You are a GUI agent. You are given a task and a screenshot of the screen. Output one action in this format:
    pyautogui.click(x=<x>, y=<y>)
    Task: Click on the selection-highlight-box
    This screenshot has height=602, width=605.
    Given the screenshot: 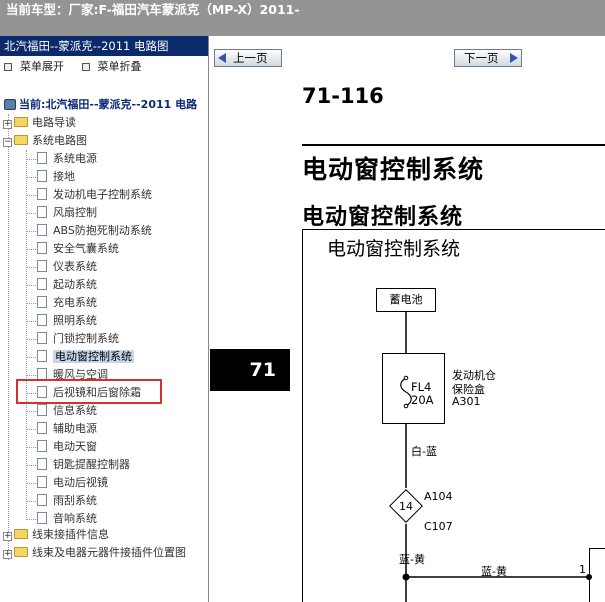 What is the action you would take?
    pyautogui.click(x=89, y=391)
    